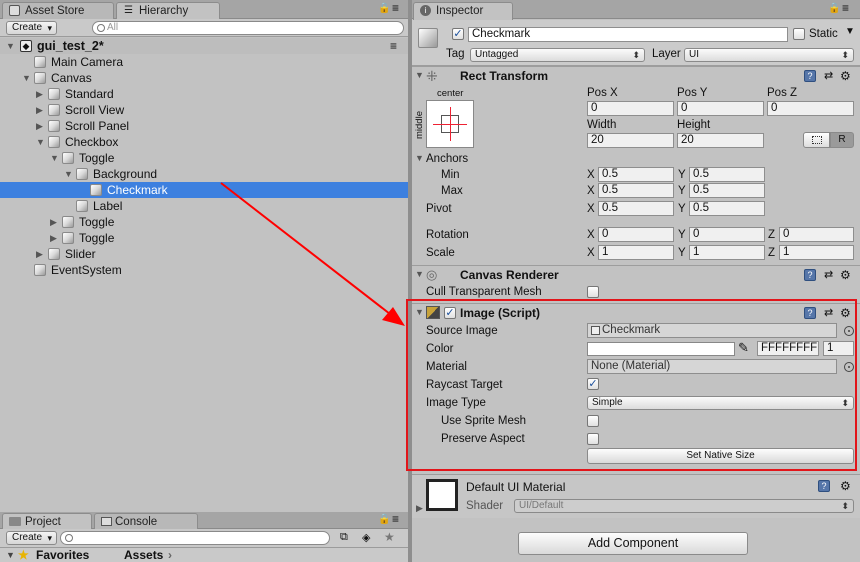 The width and height of the screenshot is (860, 562). I want to click on add-component-button: Add Component, so click(633, 543).